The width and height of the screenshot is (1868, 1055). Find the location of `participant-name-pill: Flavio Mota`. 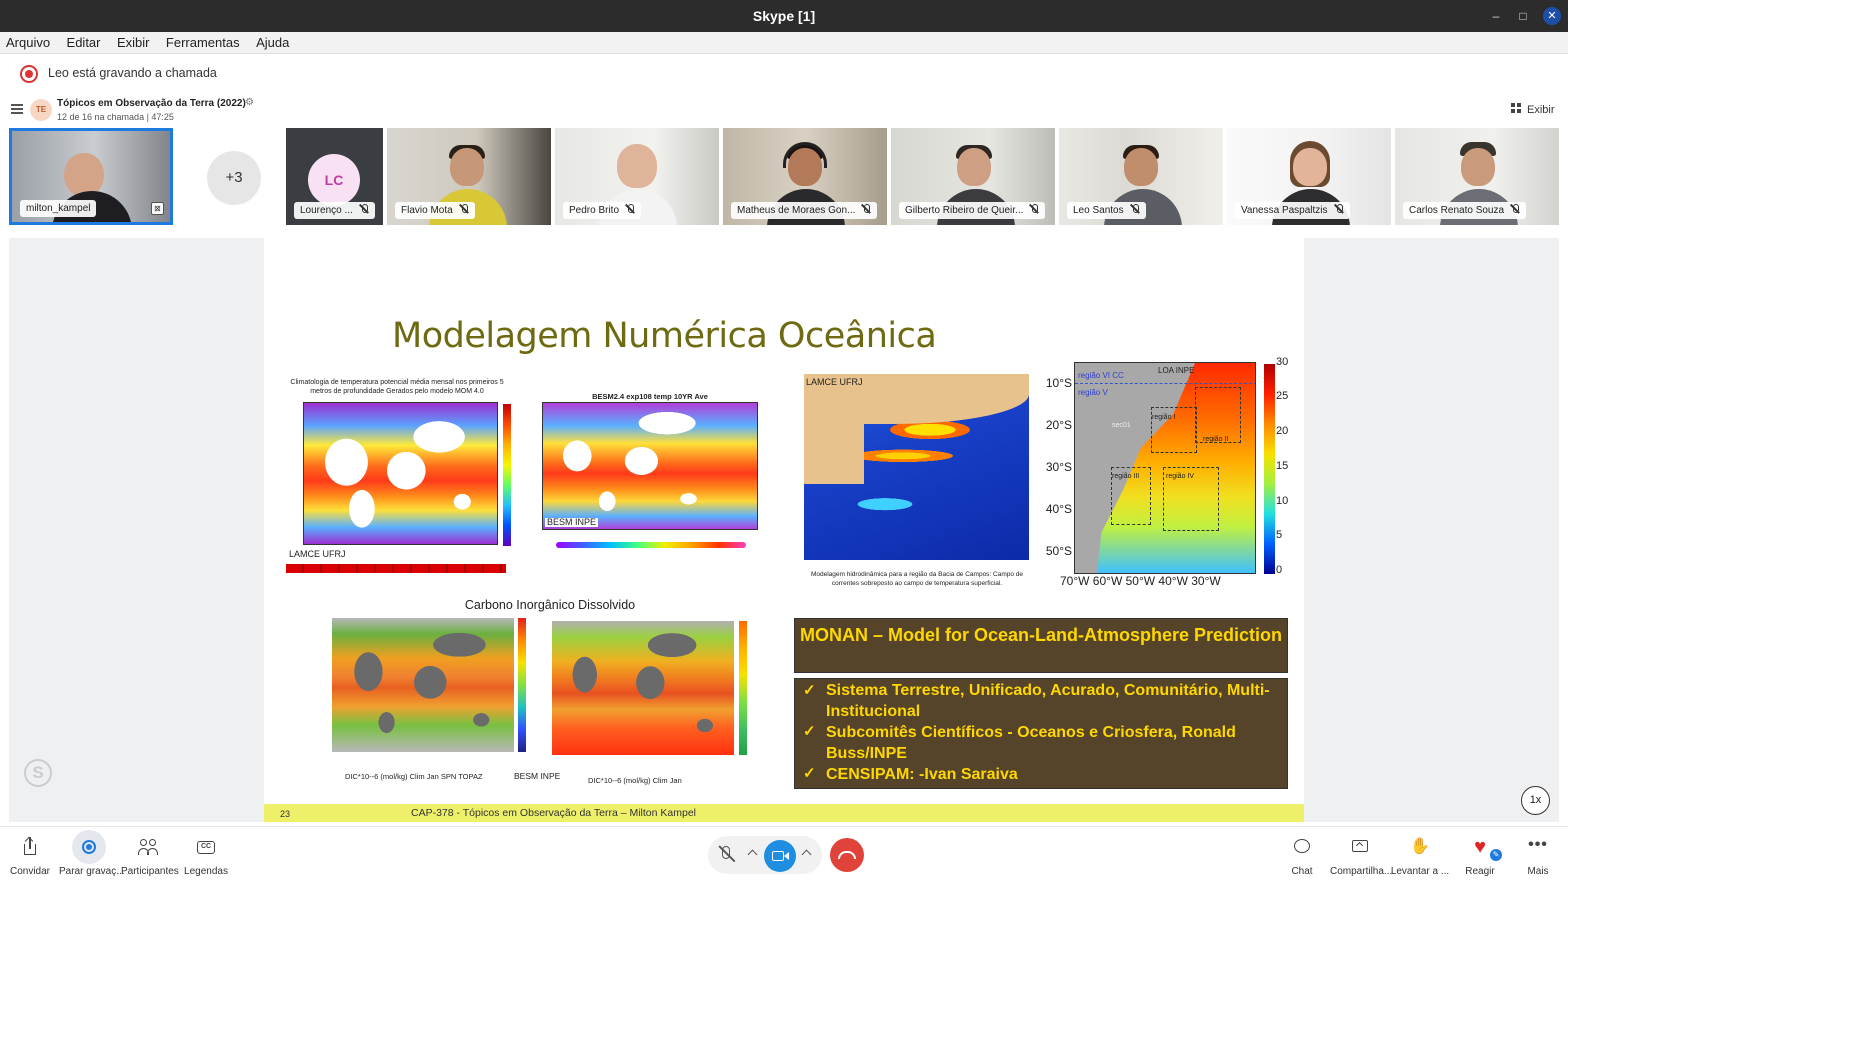

participant-name-pill: Flavio Mota is located at coordinates (435, 210).